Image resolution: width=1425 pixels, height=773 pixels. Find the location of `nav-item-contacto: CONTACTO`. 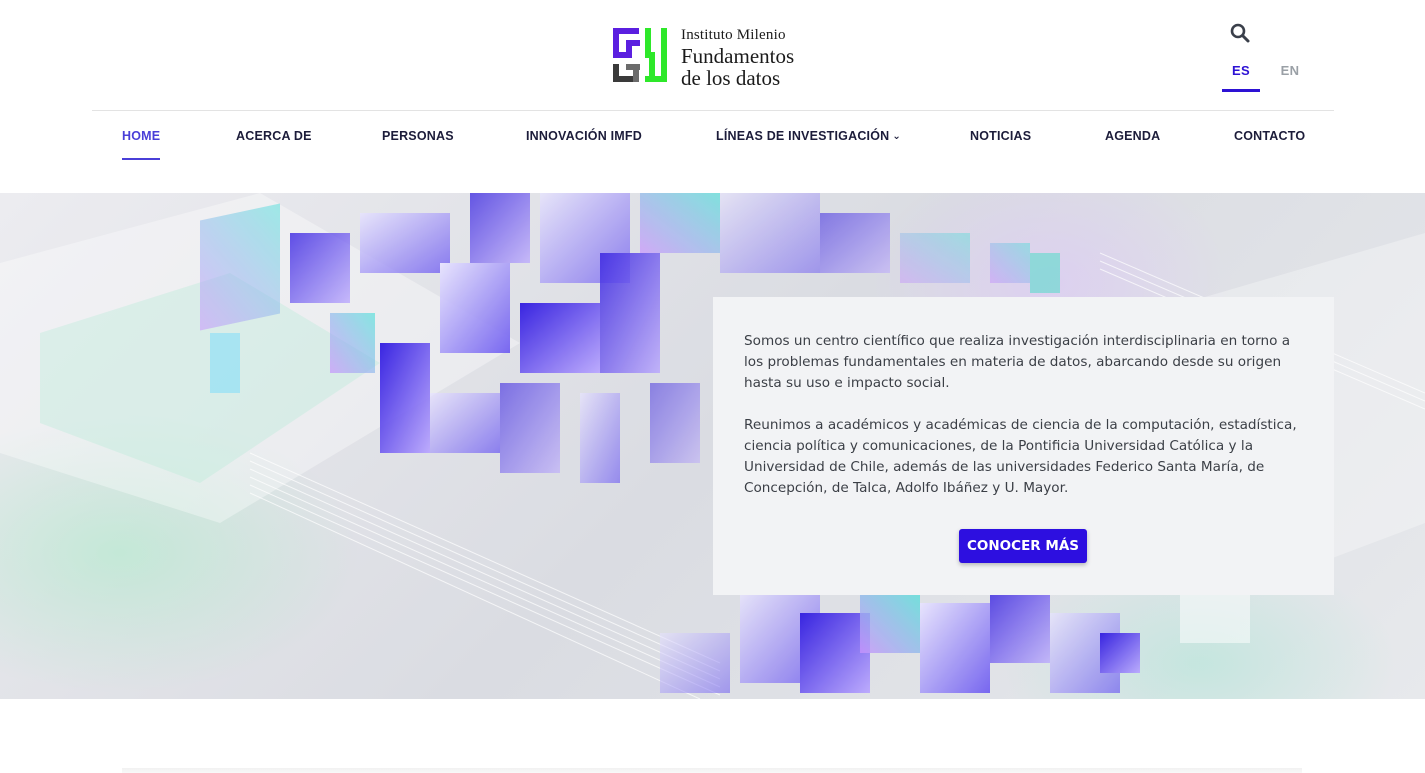

nav-item-contacto: CONTACTO is located at coordinates (1269, 136).